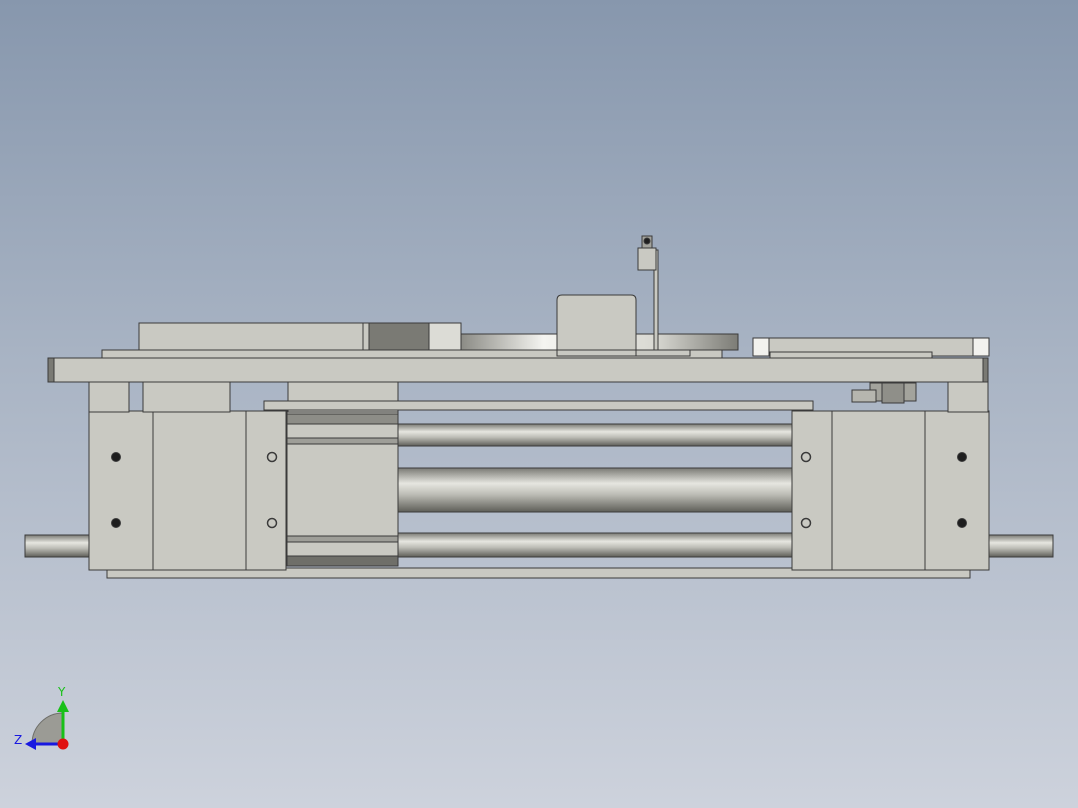 The image size is (1078, 808). Describe the element at coordinates (957, 490) in the screenshot. I see `right-end-block` at that location.